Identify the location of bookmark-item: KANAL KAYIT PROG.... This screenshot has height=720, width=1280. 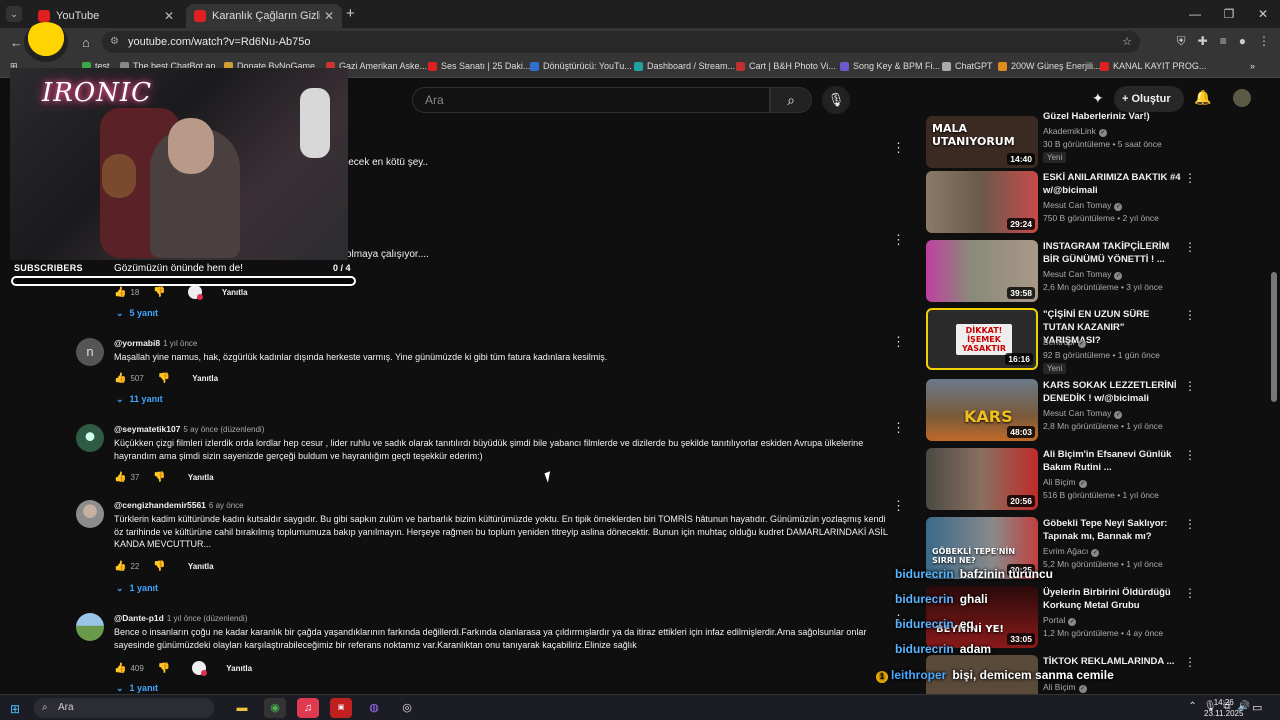
(1153, 66).